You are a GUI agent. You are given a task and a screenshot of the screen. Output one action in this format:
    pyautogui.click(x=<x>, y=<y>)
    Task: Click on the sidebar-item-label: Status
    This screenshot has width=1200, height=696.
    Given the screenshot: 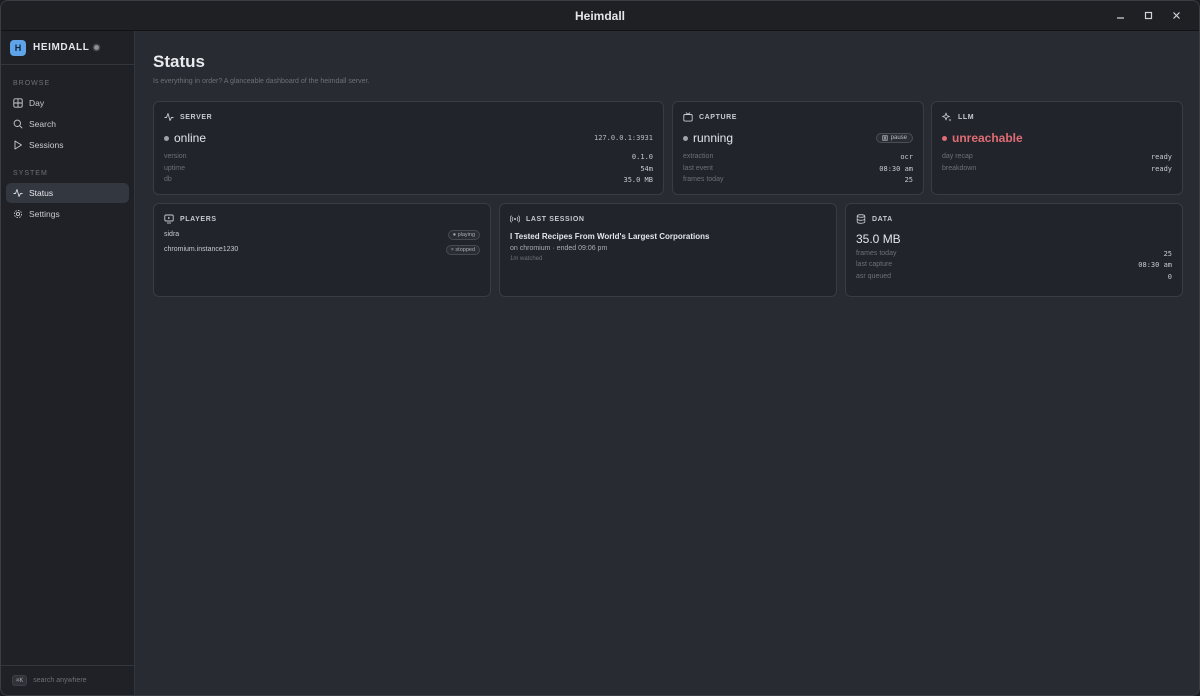 What is the action you would take?
    pyautogui.click(x=41, y=193)
    